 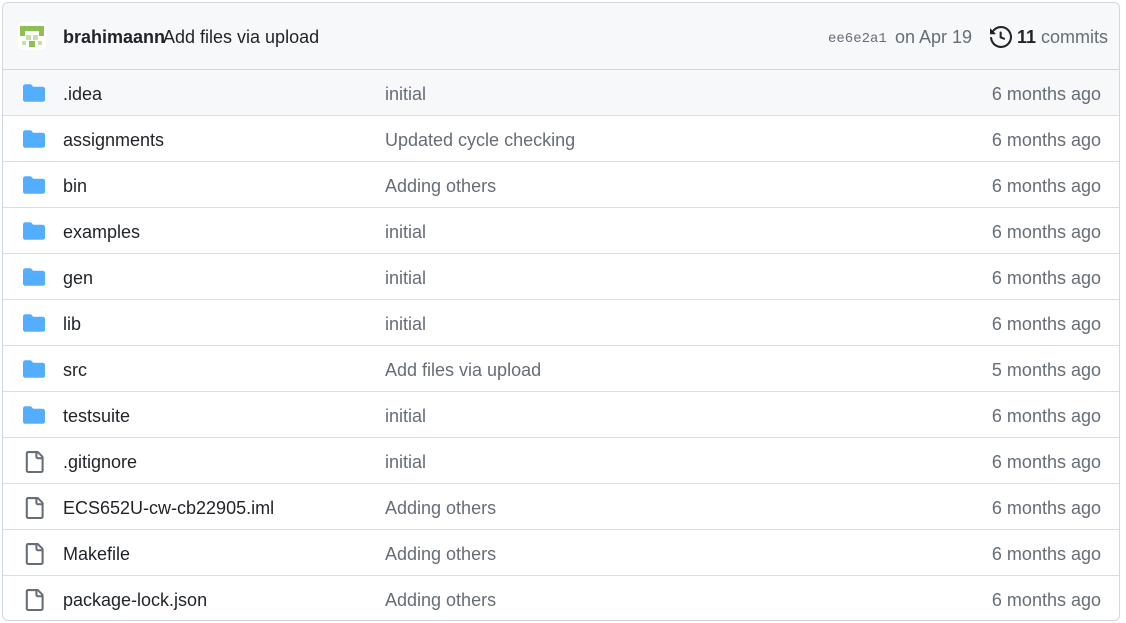 I want to click on file-name-link: testsuite, so click(x=96, y=416).